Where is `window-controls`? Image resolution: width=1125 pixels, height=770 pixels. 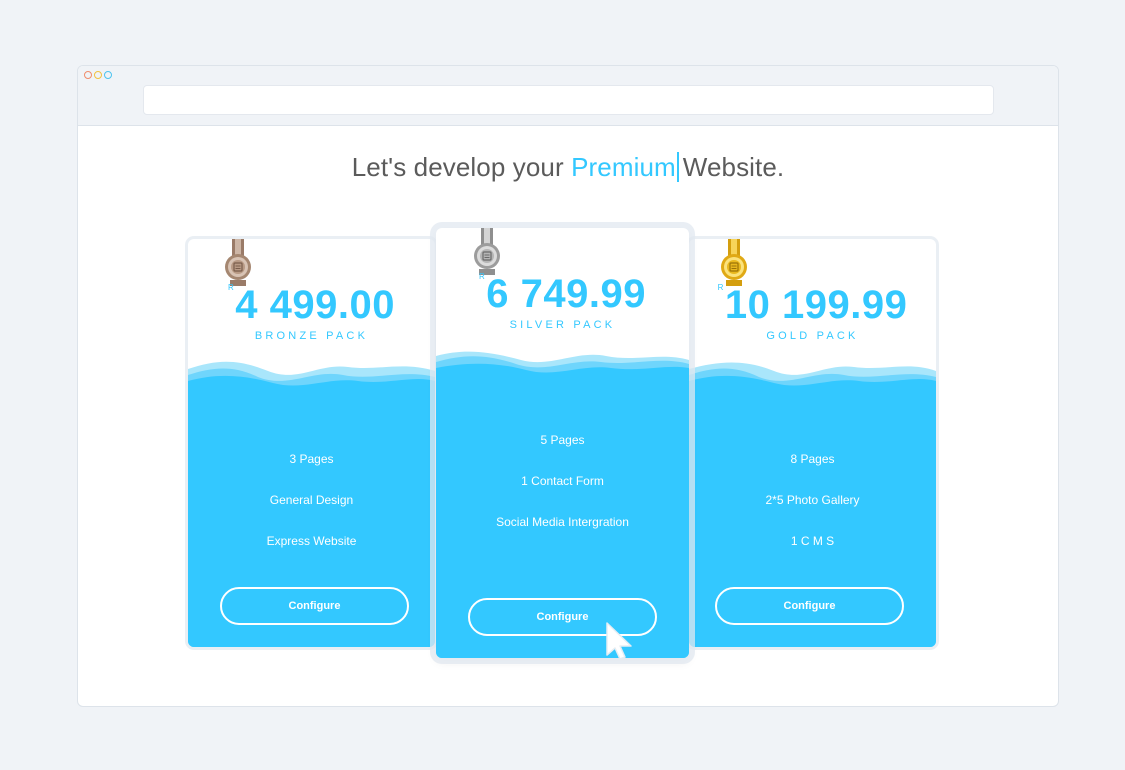
window-controls is located at coordinates (98, 75).